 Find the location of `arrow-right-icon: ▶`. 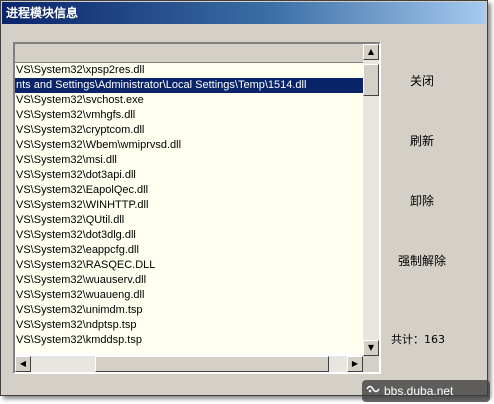

arrow-right-icon: ▶ is located at coordinates (355, 363).